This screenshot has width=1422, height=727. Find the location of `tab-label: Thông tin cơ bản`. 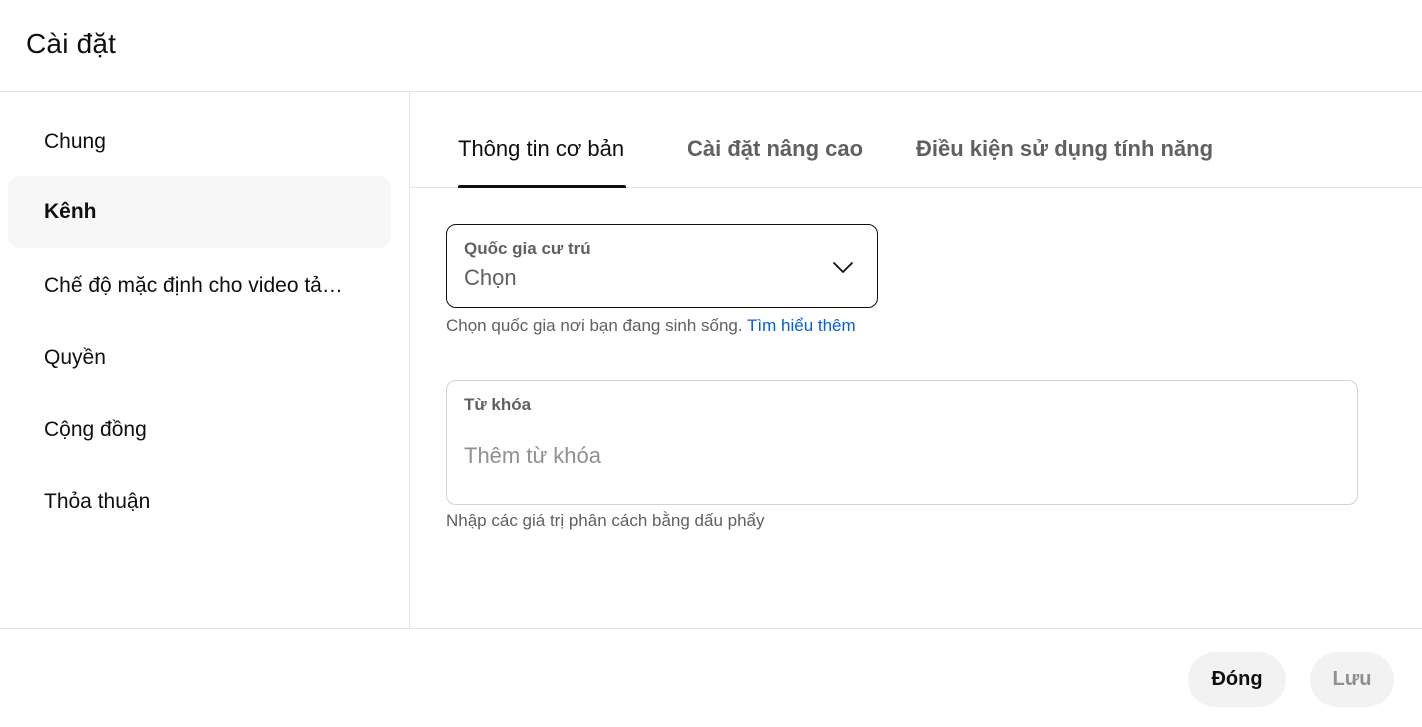

tab-label: Thông tin cơ bản is located at coordinates (541, 148).